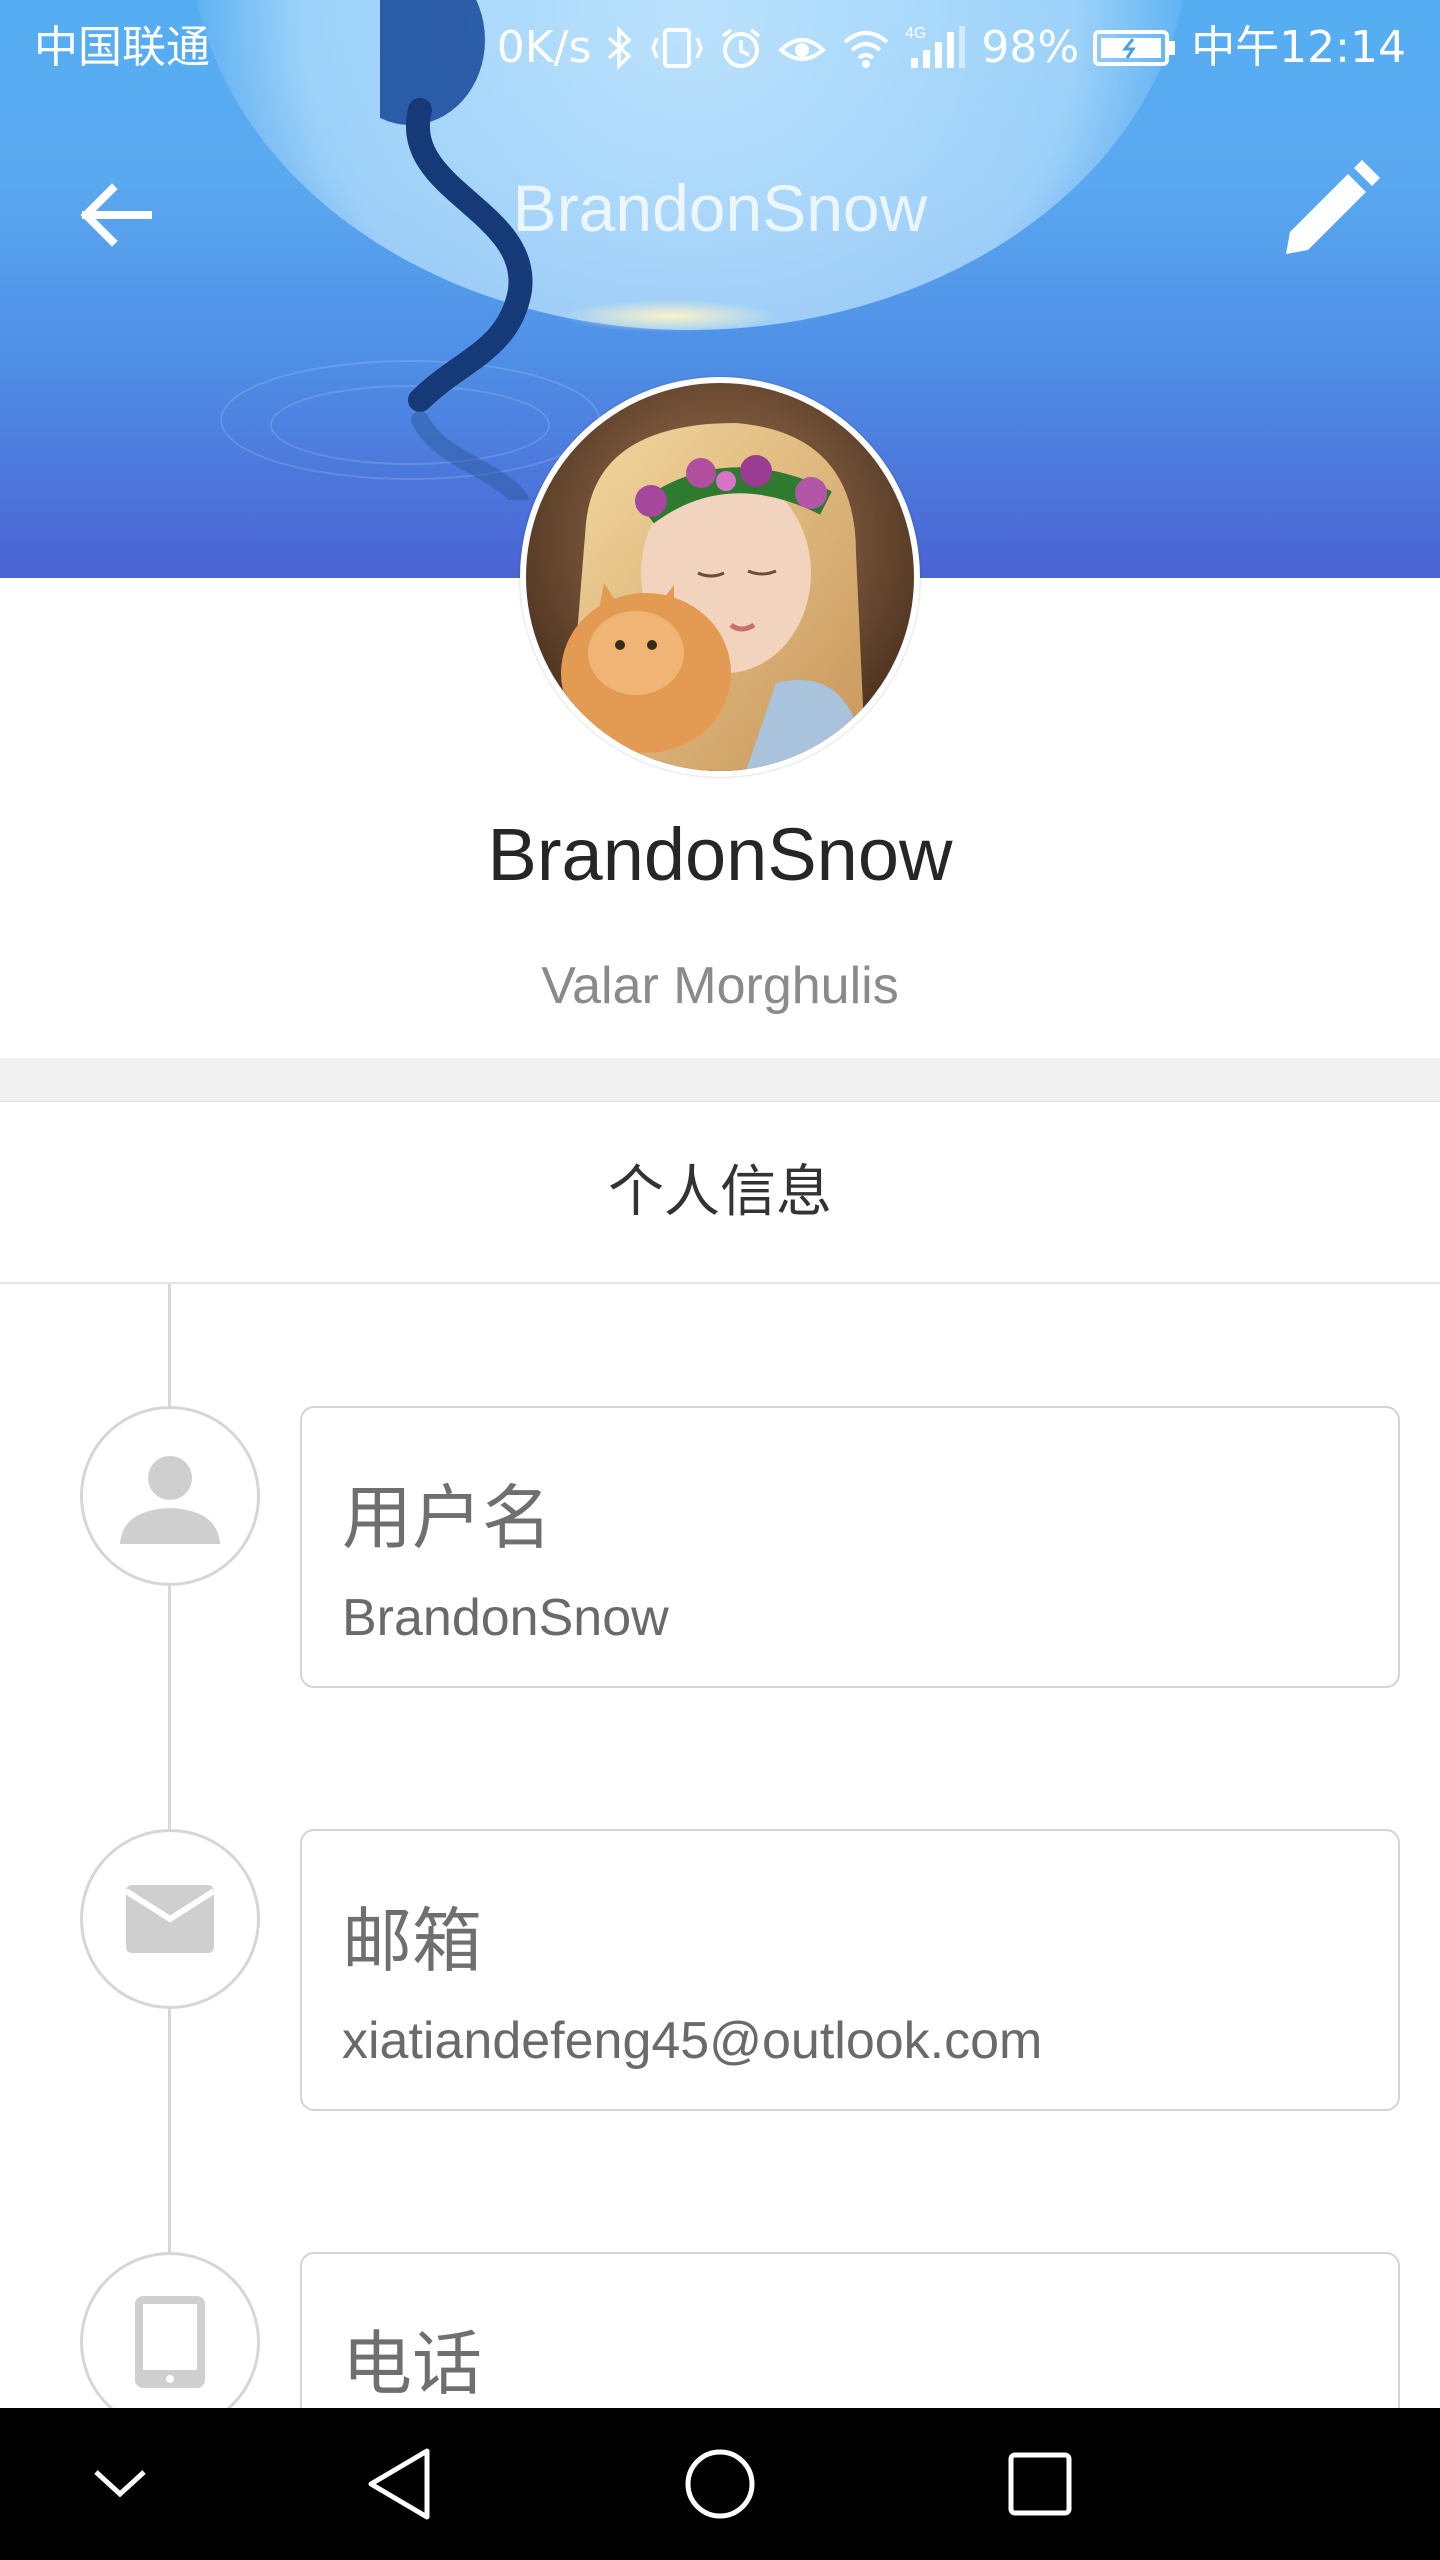 This screenshot has width=1440, height=2560. Describe the element at coordinates (720, 1080) in the screenshot. I see `section-divider` at that location.